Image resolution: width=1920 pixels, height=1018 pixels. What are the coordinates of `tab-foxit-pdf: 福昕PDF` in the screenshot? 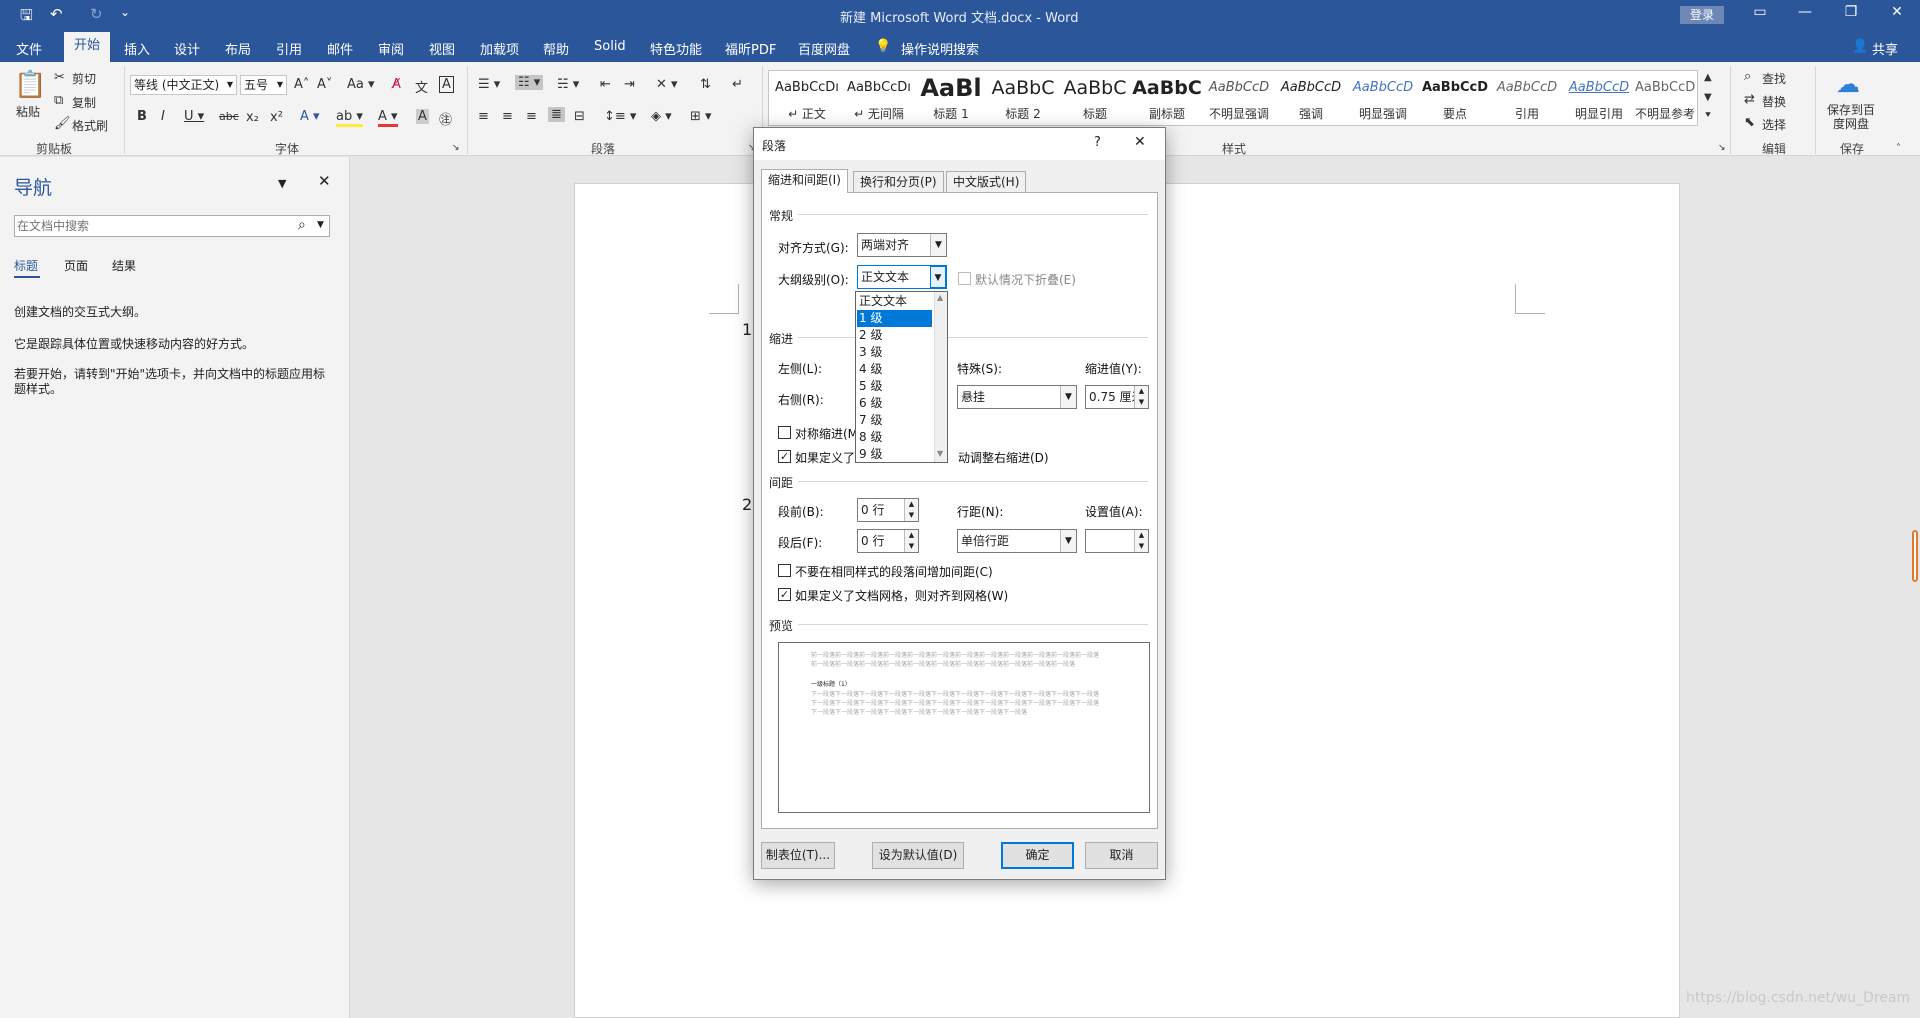 It's located at (750, 48).